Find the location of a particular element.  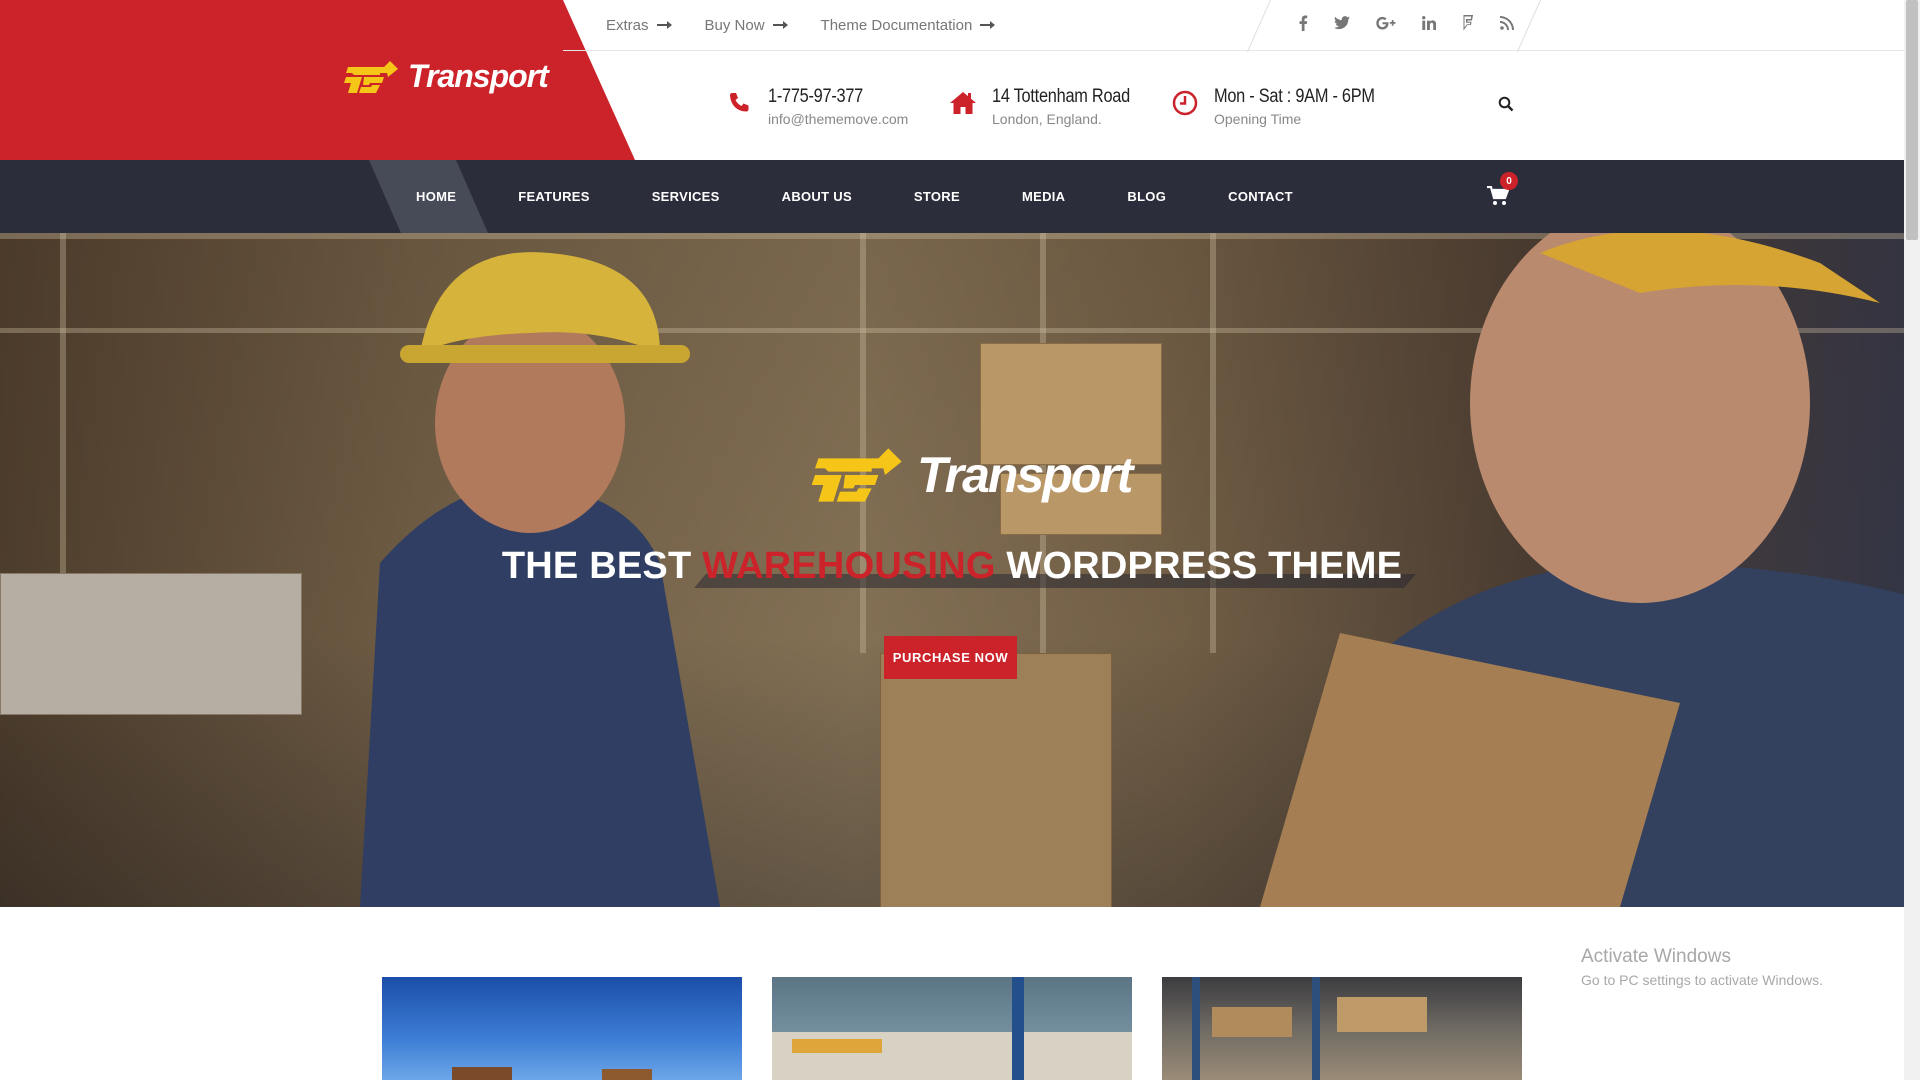

topbar-link-extras: Extras is located at coordinates (639, 25).